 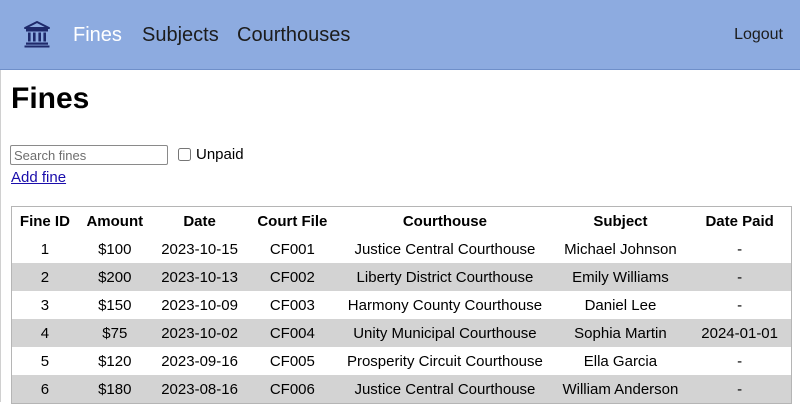 What do you see at coordinates (199, 361) in the screenshot?
I see `cell-date: 2023-09-16` at bounding box center [199, 361].